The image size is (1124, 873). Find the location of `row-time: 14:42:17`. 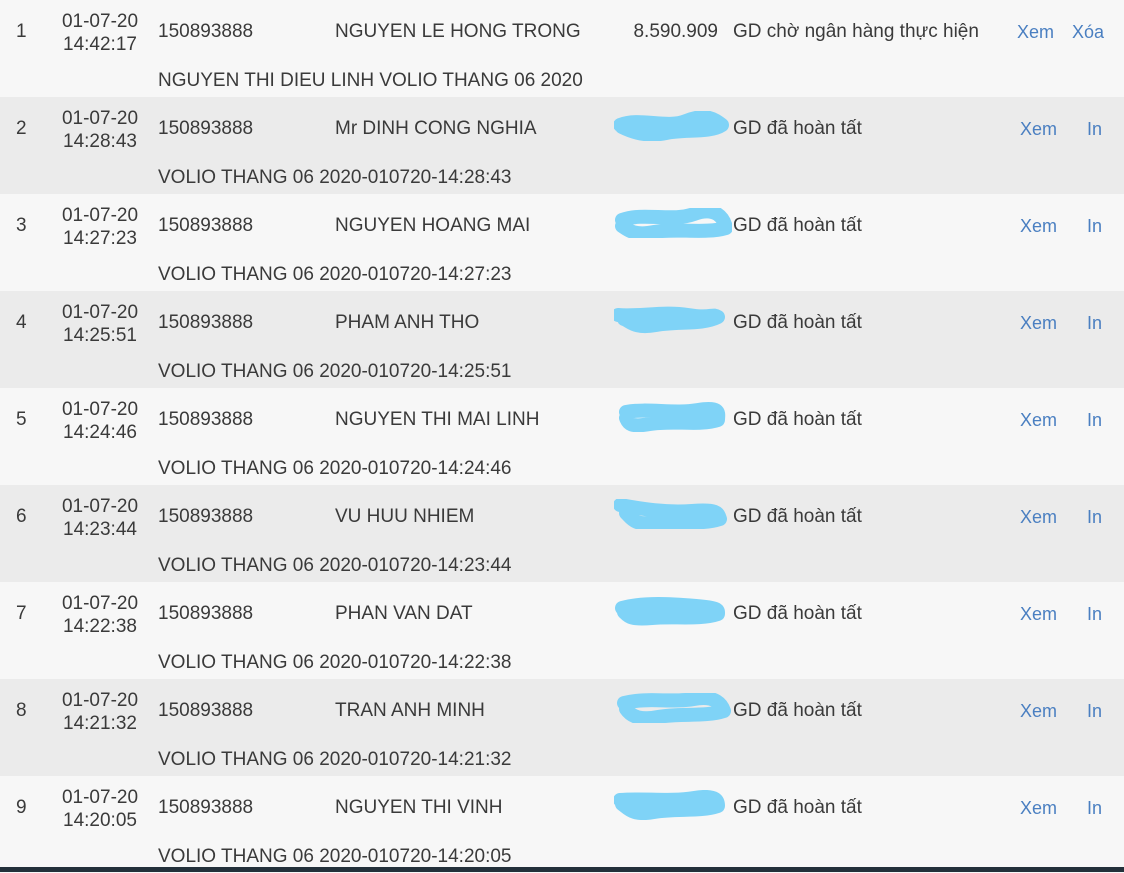

row-time: 14:42:17 is located at coordinates (100, 44).